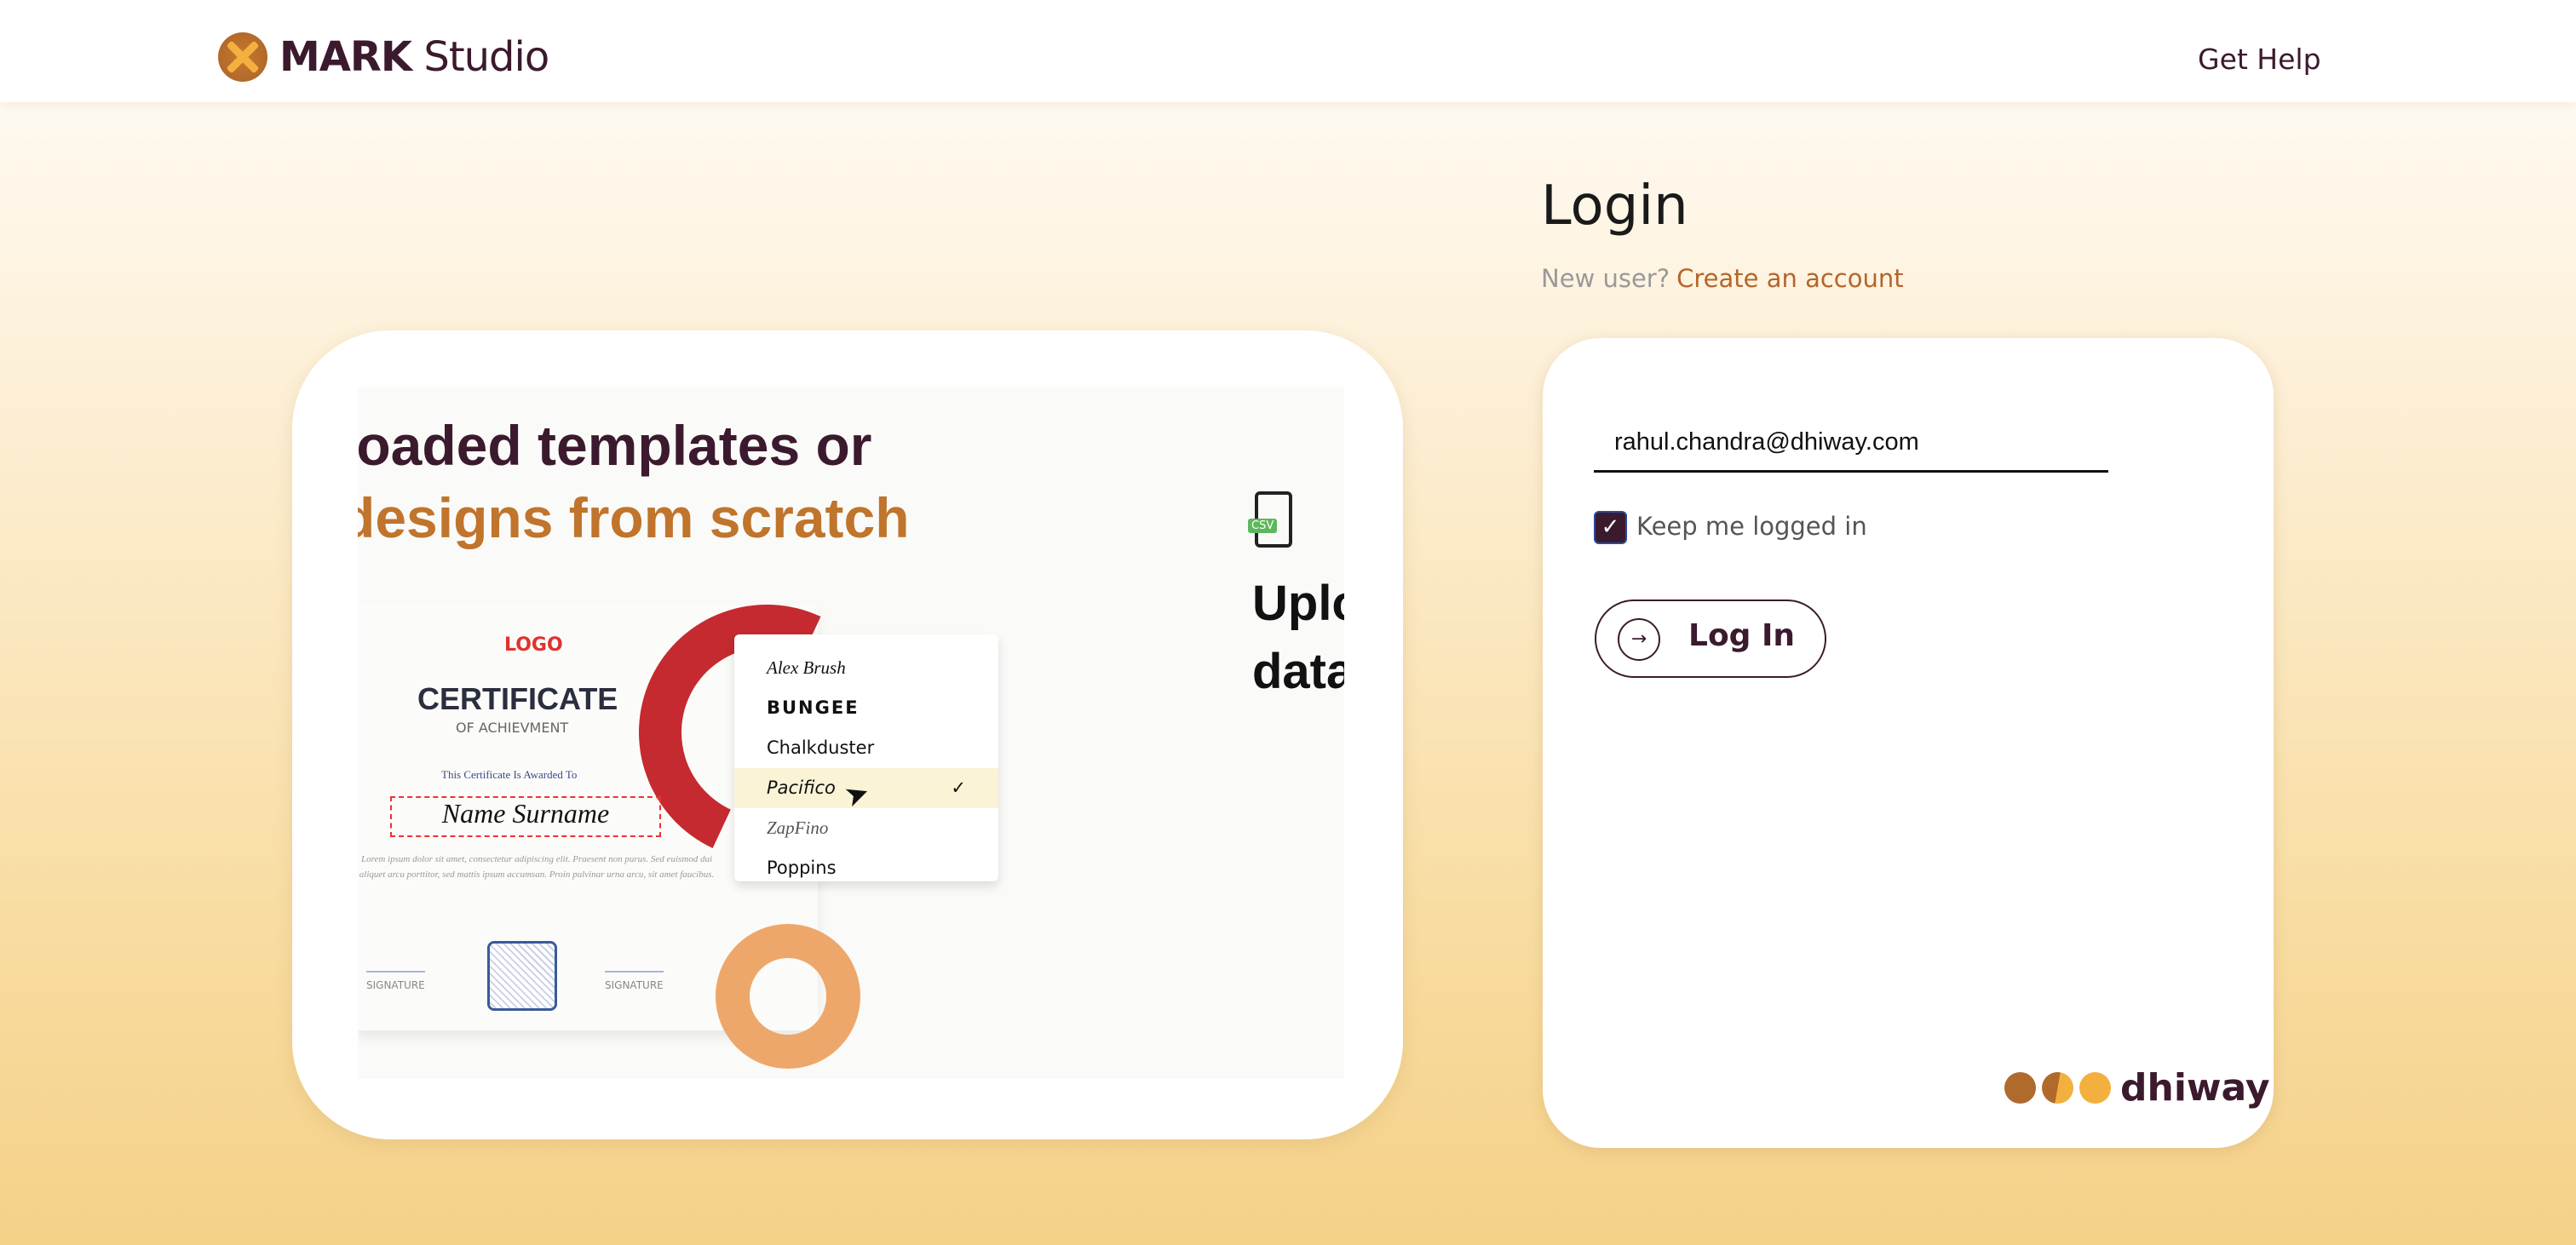 The image size is (2576, 1245). Describe the element at coordinates (635, 981) in the screenshot. I see `cert-signature-2: SIGNATURE` at that location.